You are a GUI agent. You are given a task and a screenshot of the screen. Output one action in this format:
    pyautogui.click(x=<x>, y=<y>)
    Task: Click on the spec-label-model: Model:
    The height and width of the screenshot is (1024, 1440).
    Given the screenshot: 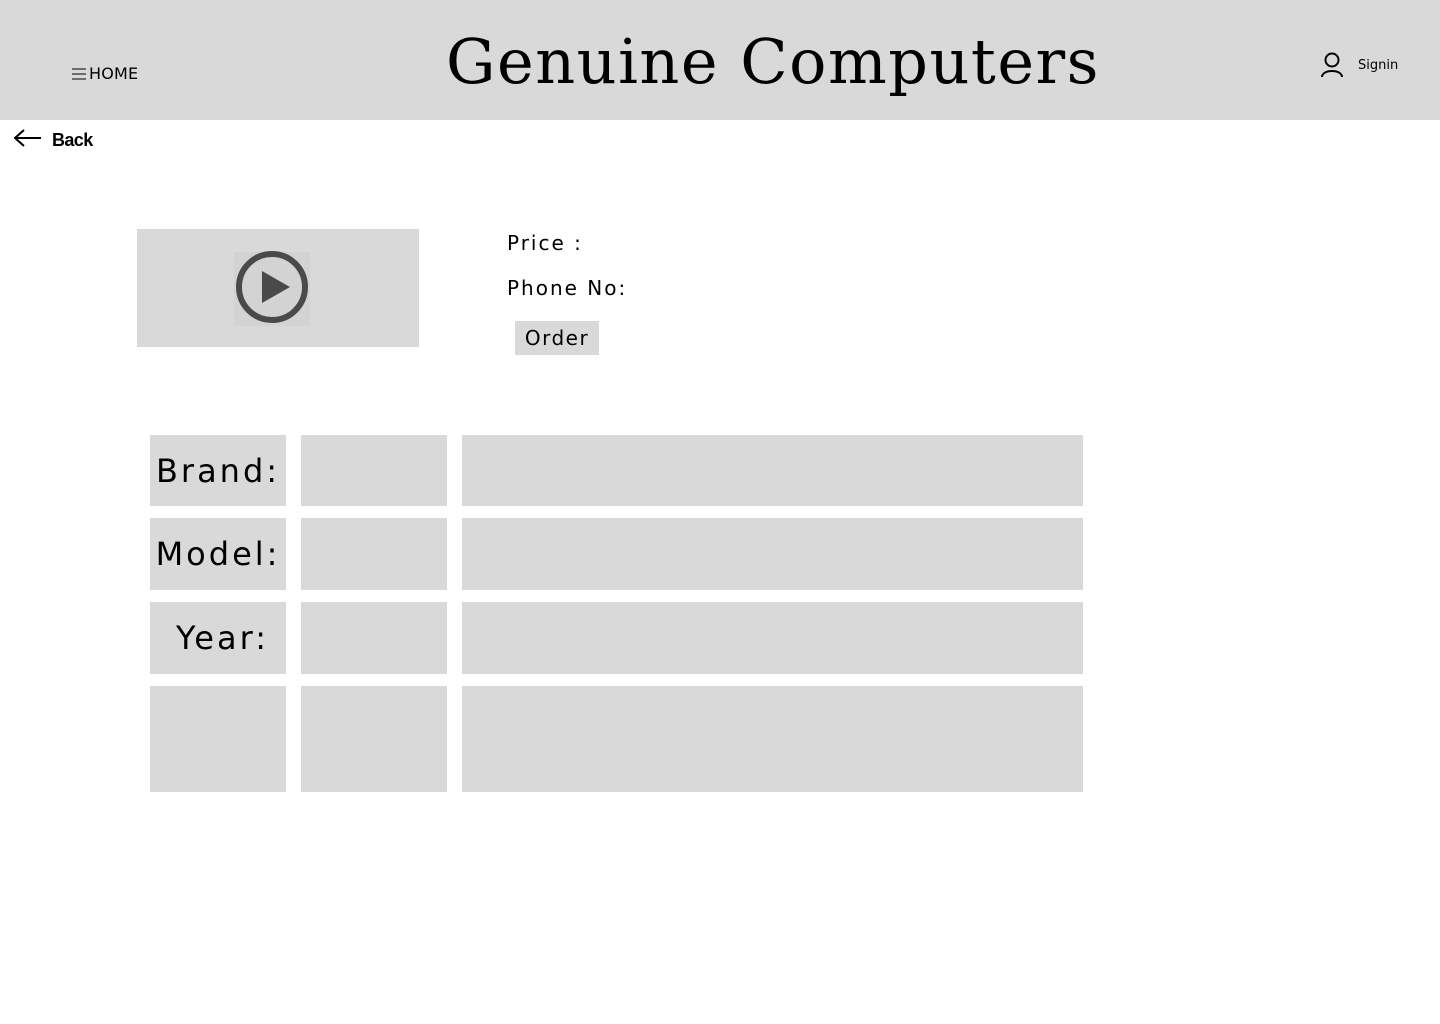 What is the action you would take?
    pyautogui.click(x=218, y=554)
    